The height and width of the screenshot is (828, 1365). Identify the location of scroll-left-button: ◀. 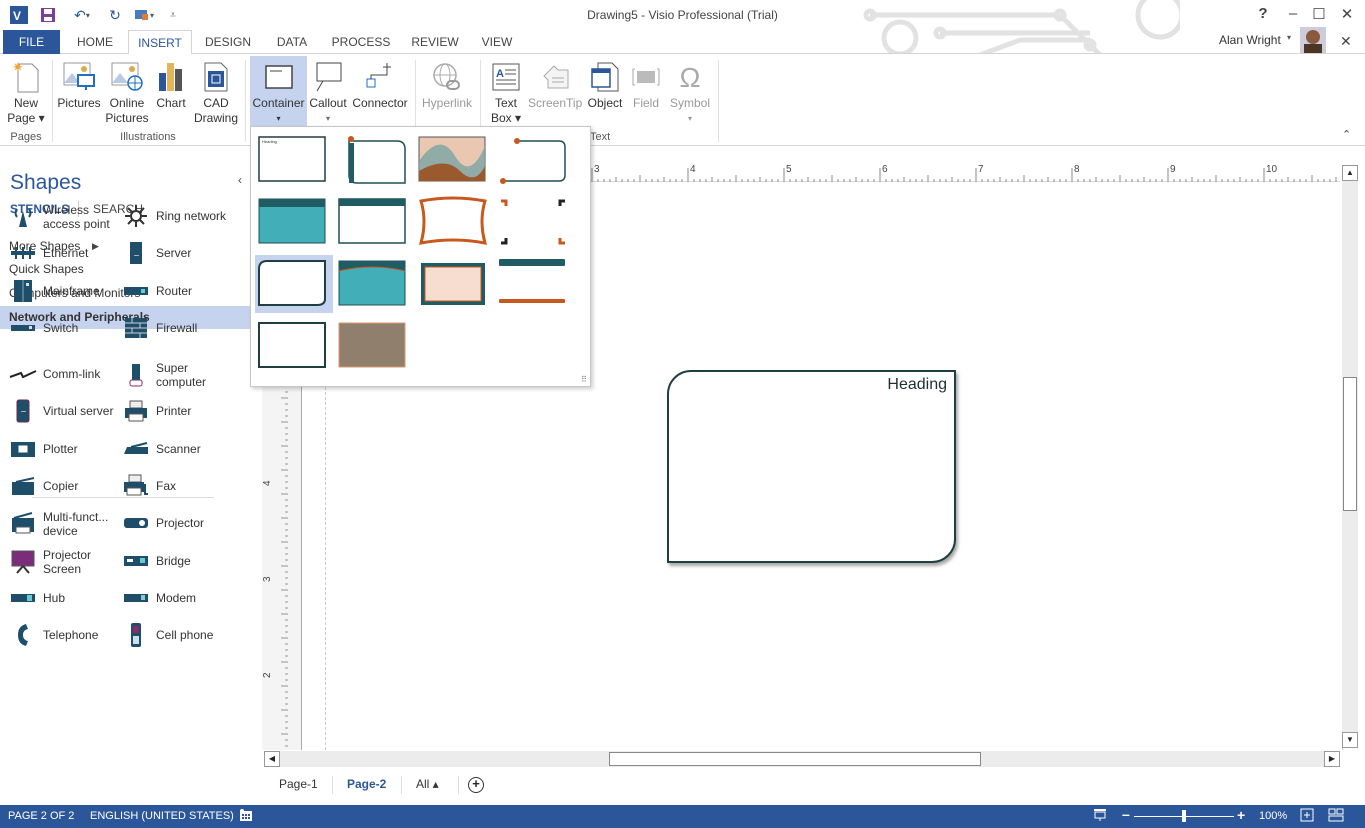
(272, 759).